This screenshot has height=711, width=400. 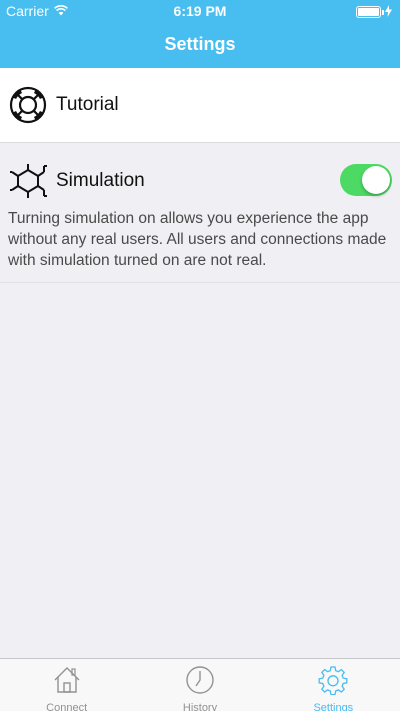 I want to click on tutorial-label: Tutorial, so click(x=87, y=104).